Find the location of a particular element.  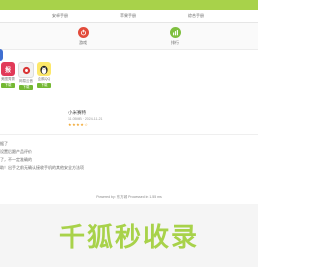

tool-label: 排行 is located at coordinates (175, 42).